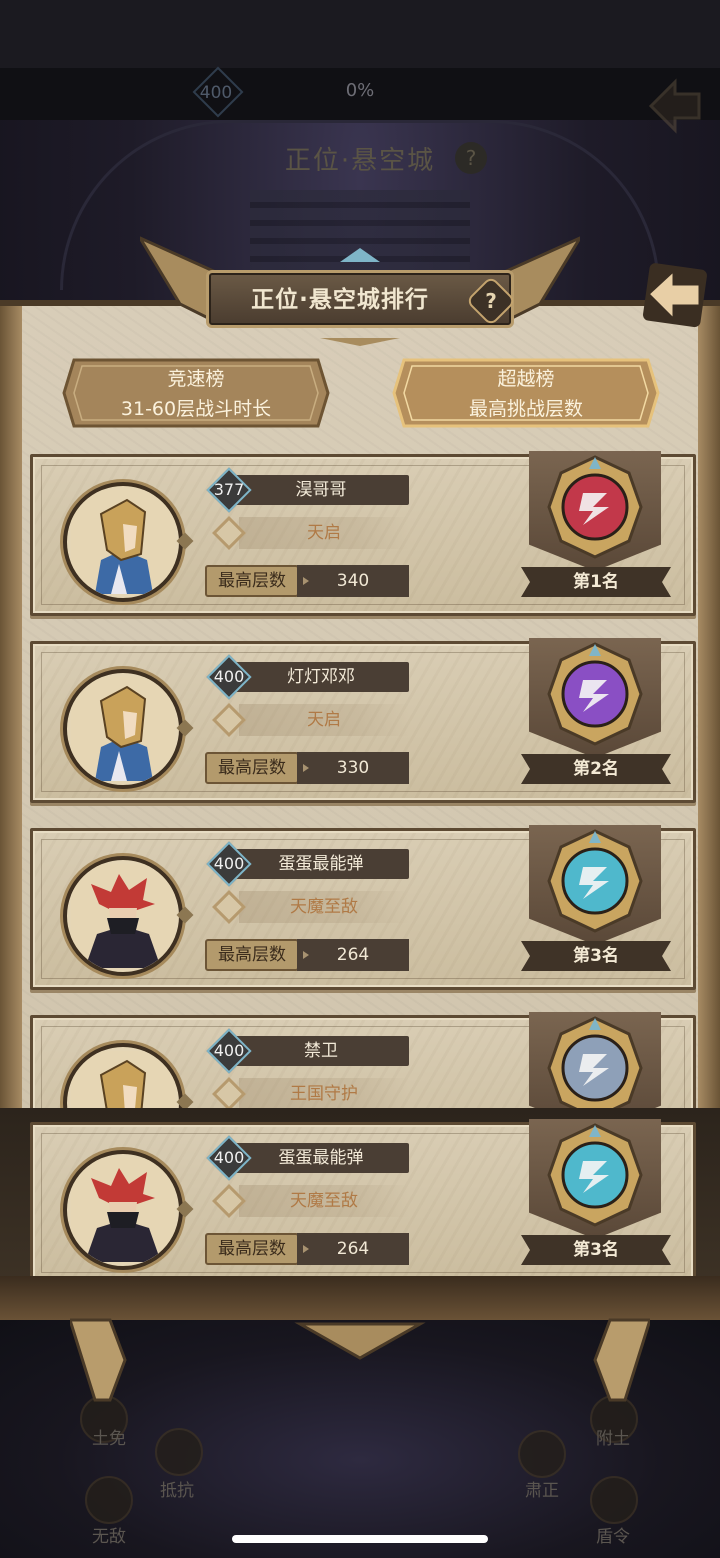 The width and height of the screenshot is (720, 1558). Describe the element at coordinates (216, 93) in the screenshot. I see `bg-level-badge: 400` at that location.